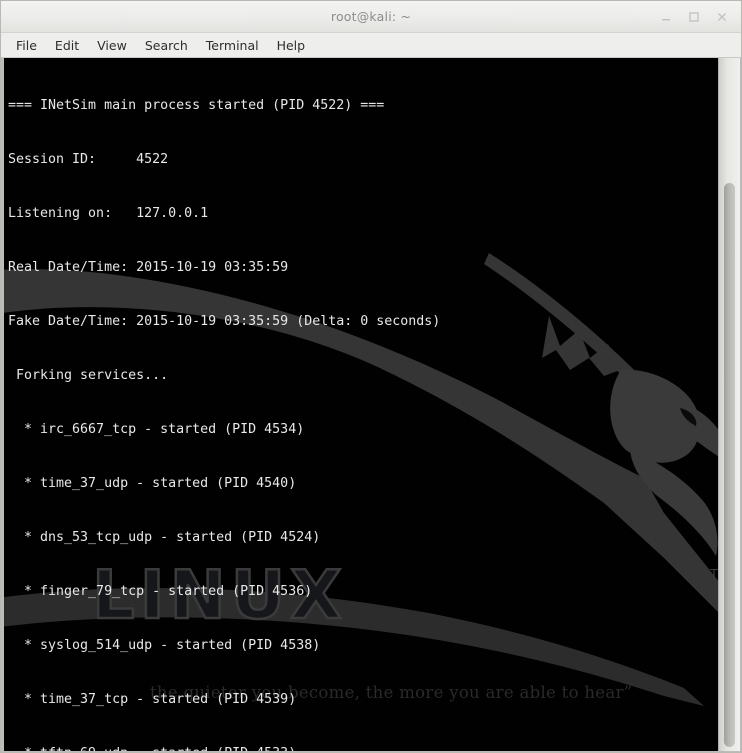 This screenshot has height=753, width=742. What do you see at coordinates (363, 748) in the screenshot?
I see `terminal-line: * tftp_69_udp - started (PID 4533)` at bounding box center [363, 748].